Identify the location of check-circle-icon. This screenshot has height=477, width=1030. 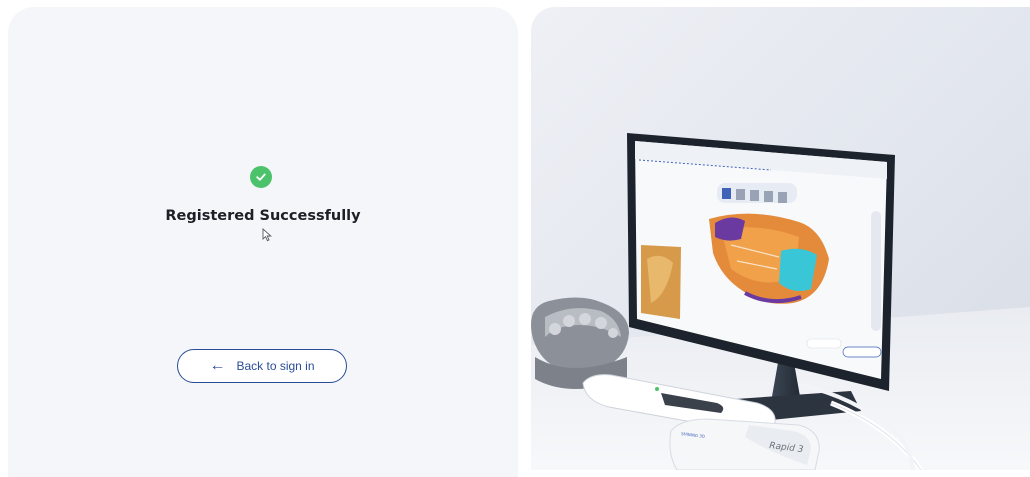
(261, 177).